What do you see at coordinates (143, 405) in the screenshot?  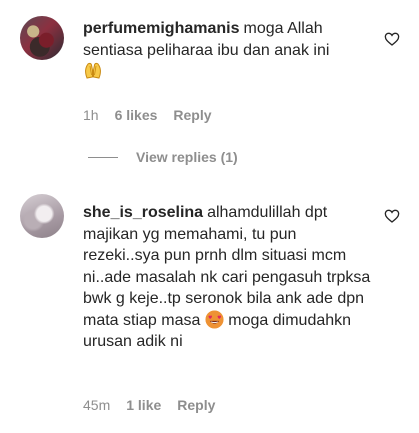 I see `comment-likes: 1 like` at bounding box center [143, 405].